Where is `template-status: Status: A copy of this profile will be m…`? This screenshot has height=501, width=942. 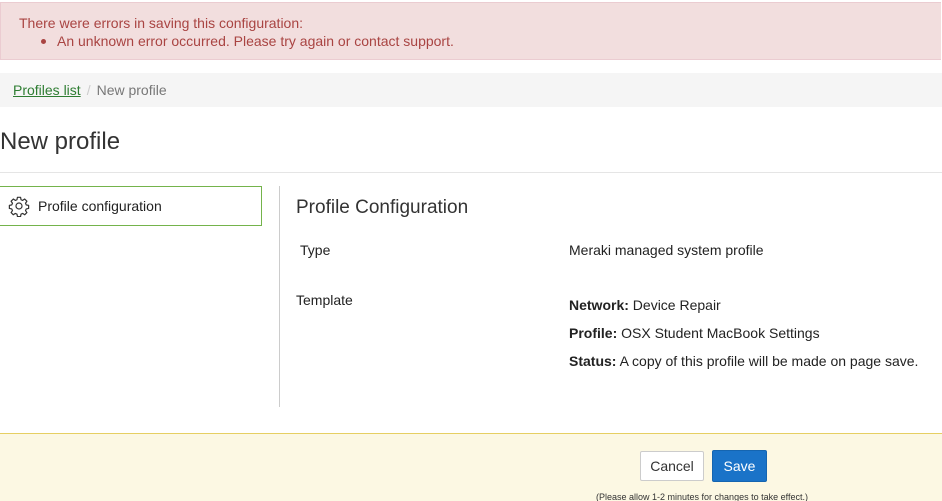
template-status: Status: A copy of this profile will be m… is located at coordinates (743, 361).